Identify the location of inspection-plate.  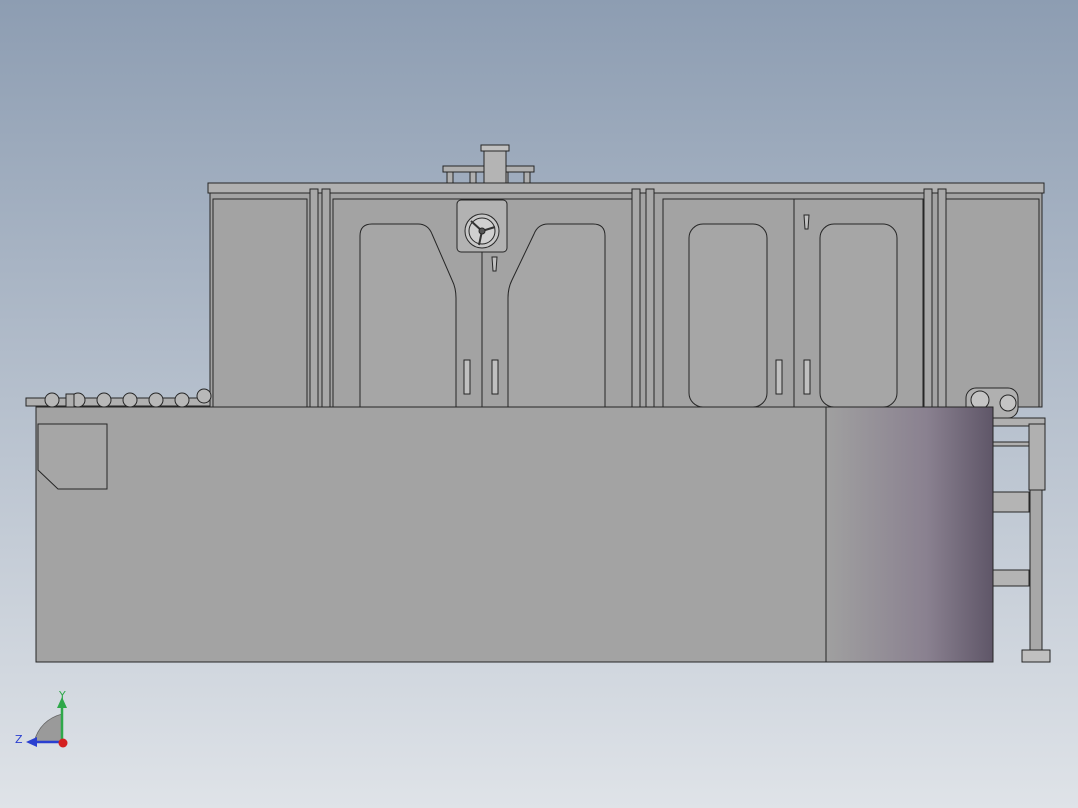
(72, 456).